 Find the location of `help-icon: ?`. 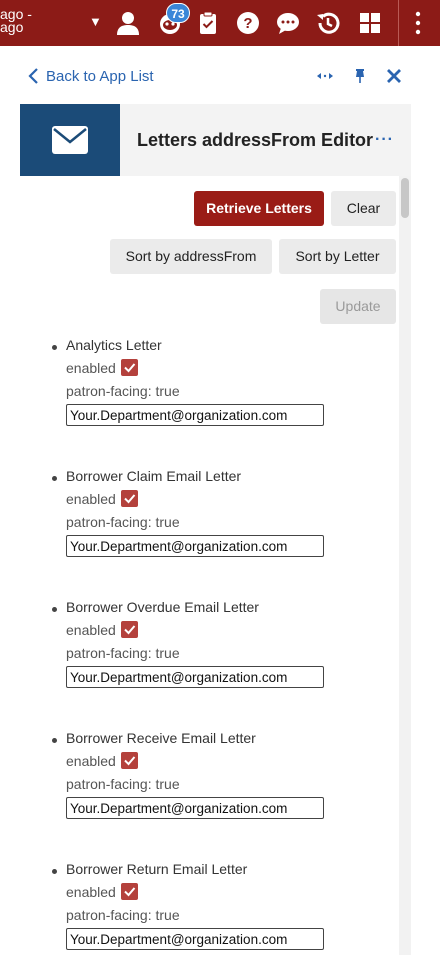

help-icon: ? is located at coordinates (248, 23).